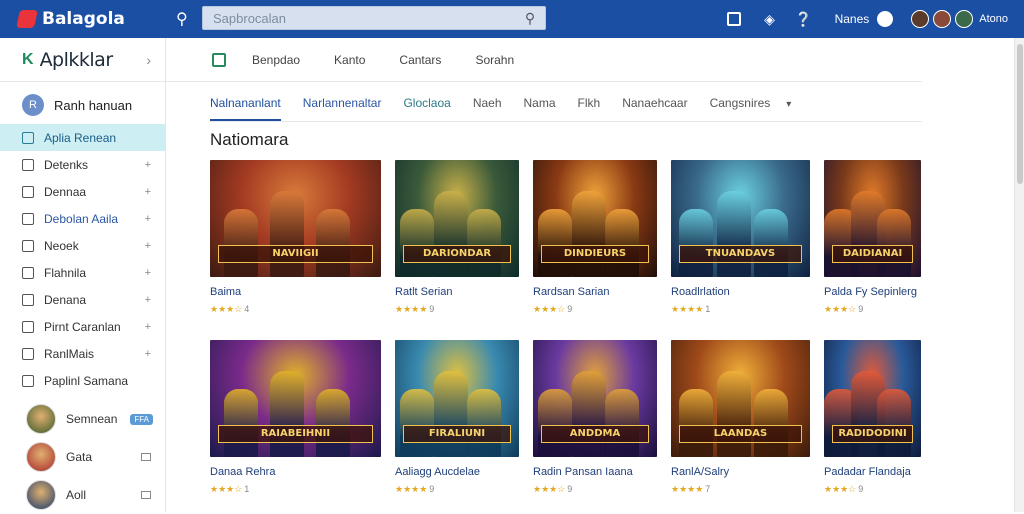  I want to click on game-title: Rardsan Sarian, so click(595, 292).